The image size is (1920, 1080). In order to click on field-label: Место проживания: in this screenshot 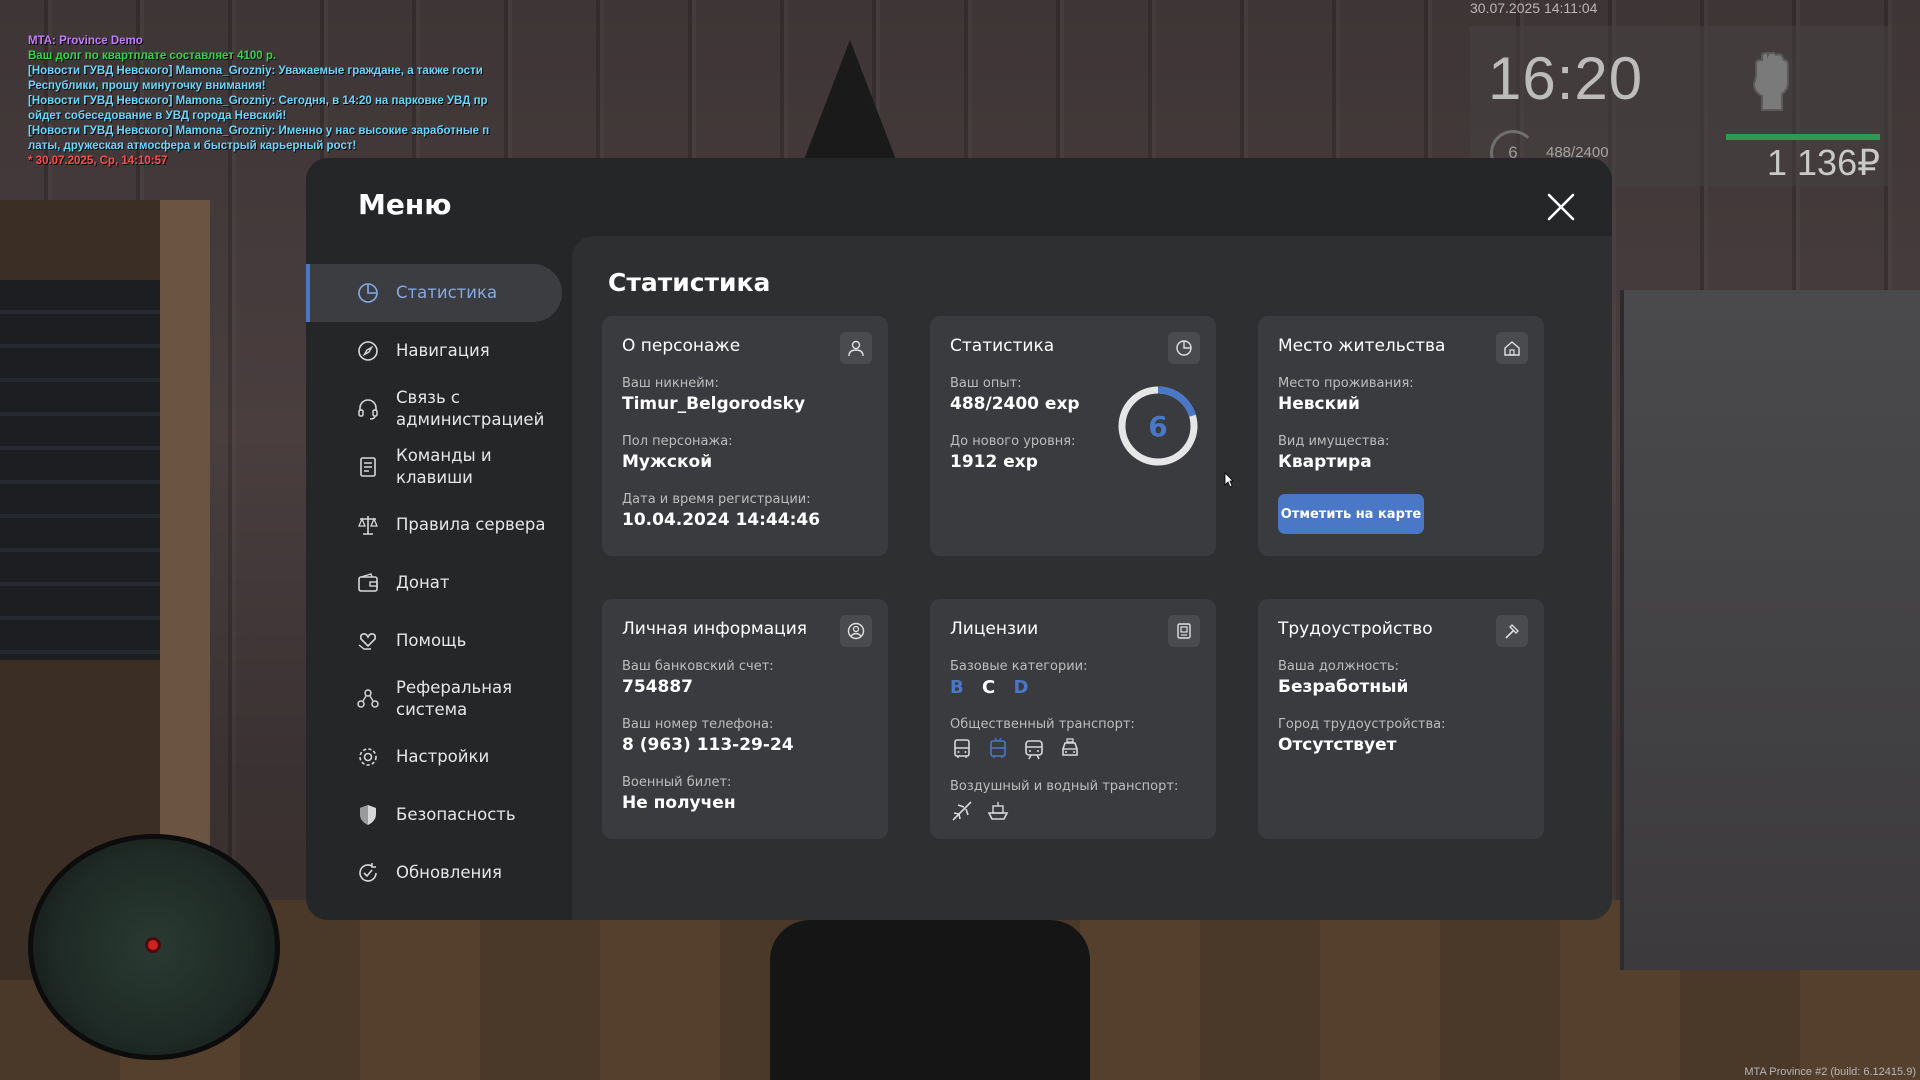, I will do `click(1346, 383)`.